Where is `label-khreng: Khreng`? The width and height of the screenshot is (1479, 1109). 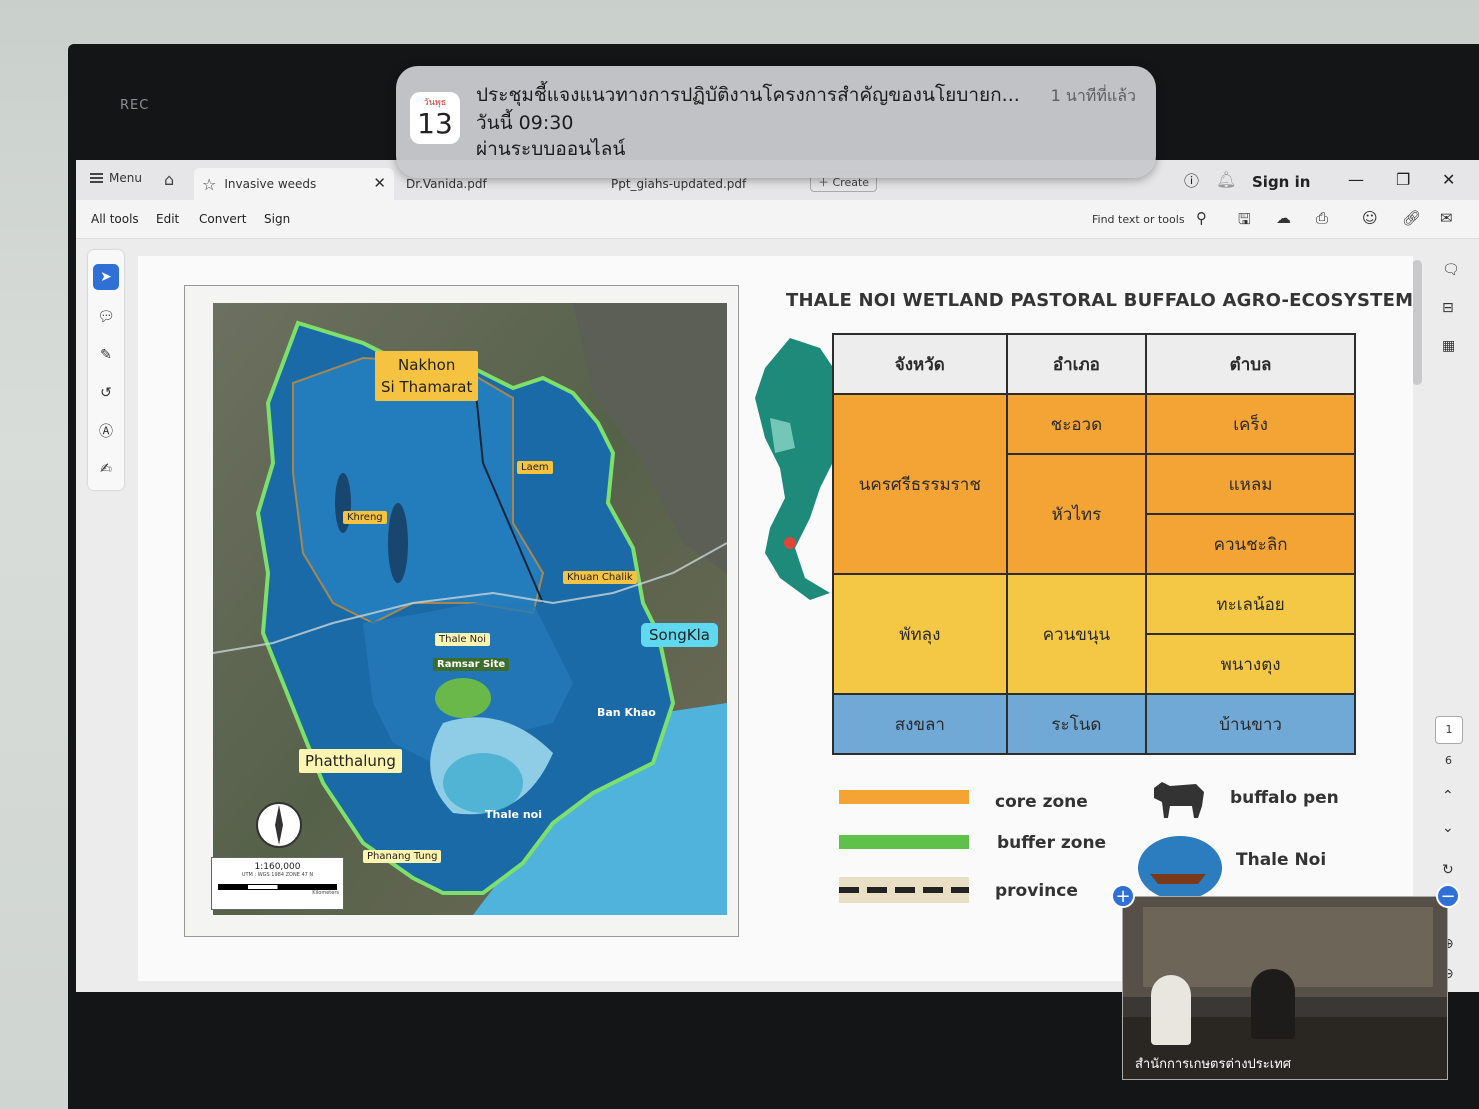 label-khreng: Khreng is located at coordinates (365, 517).